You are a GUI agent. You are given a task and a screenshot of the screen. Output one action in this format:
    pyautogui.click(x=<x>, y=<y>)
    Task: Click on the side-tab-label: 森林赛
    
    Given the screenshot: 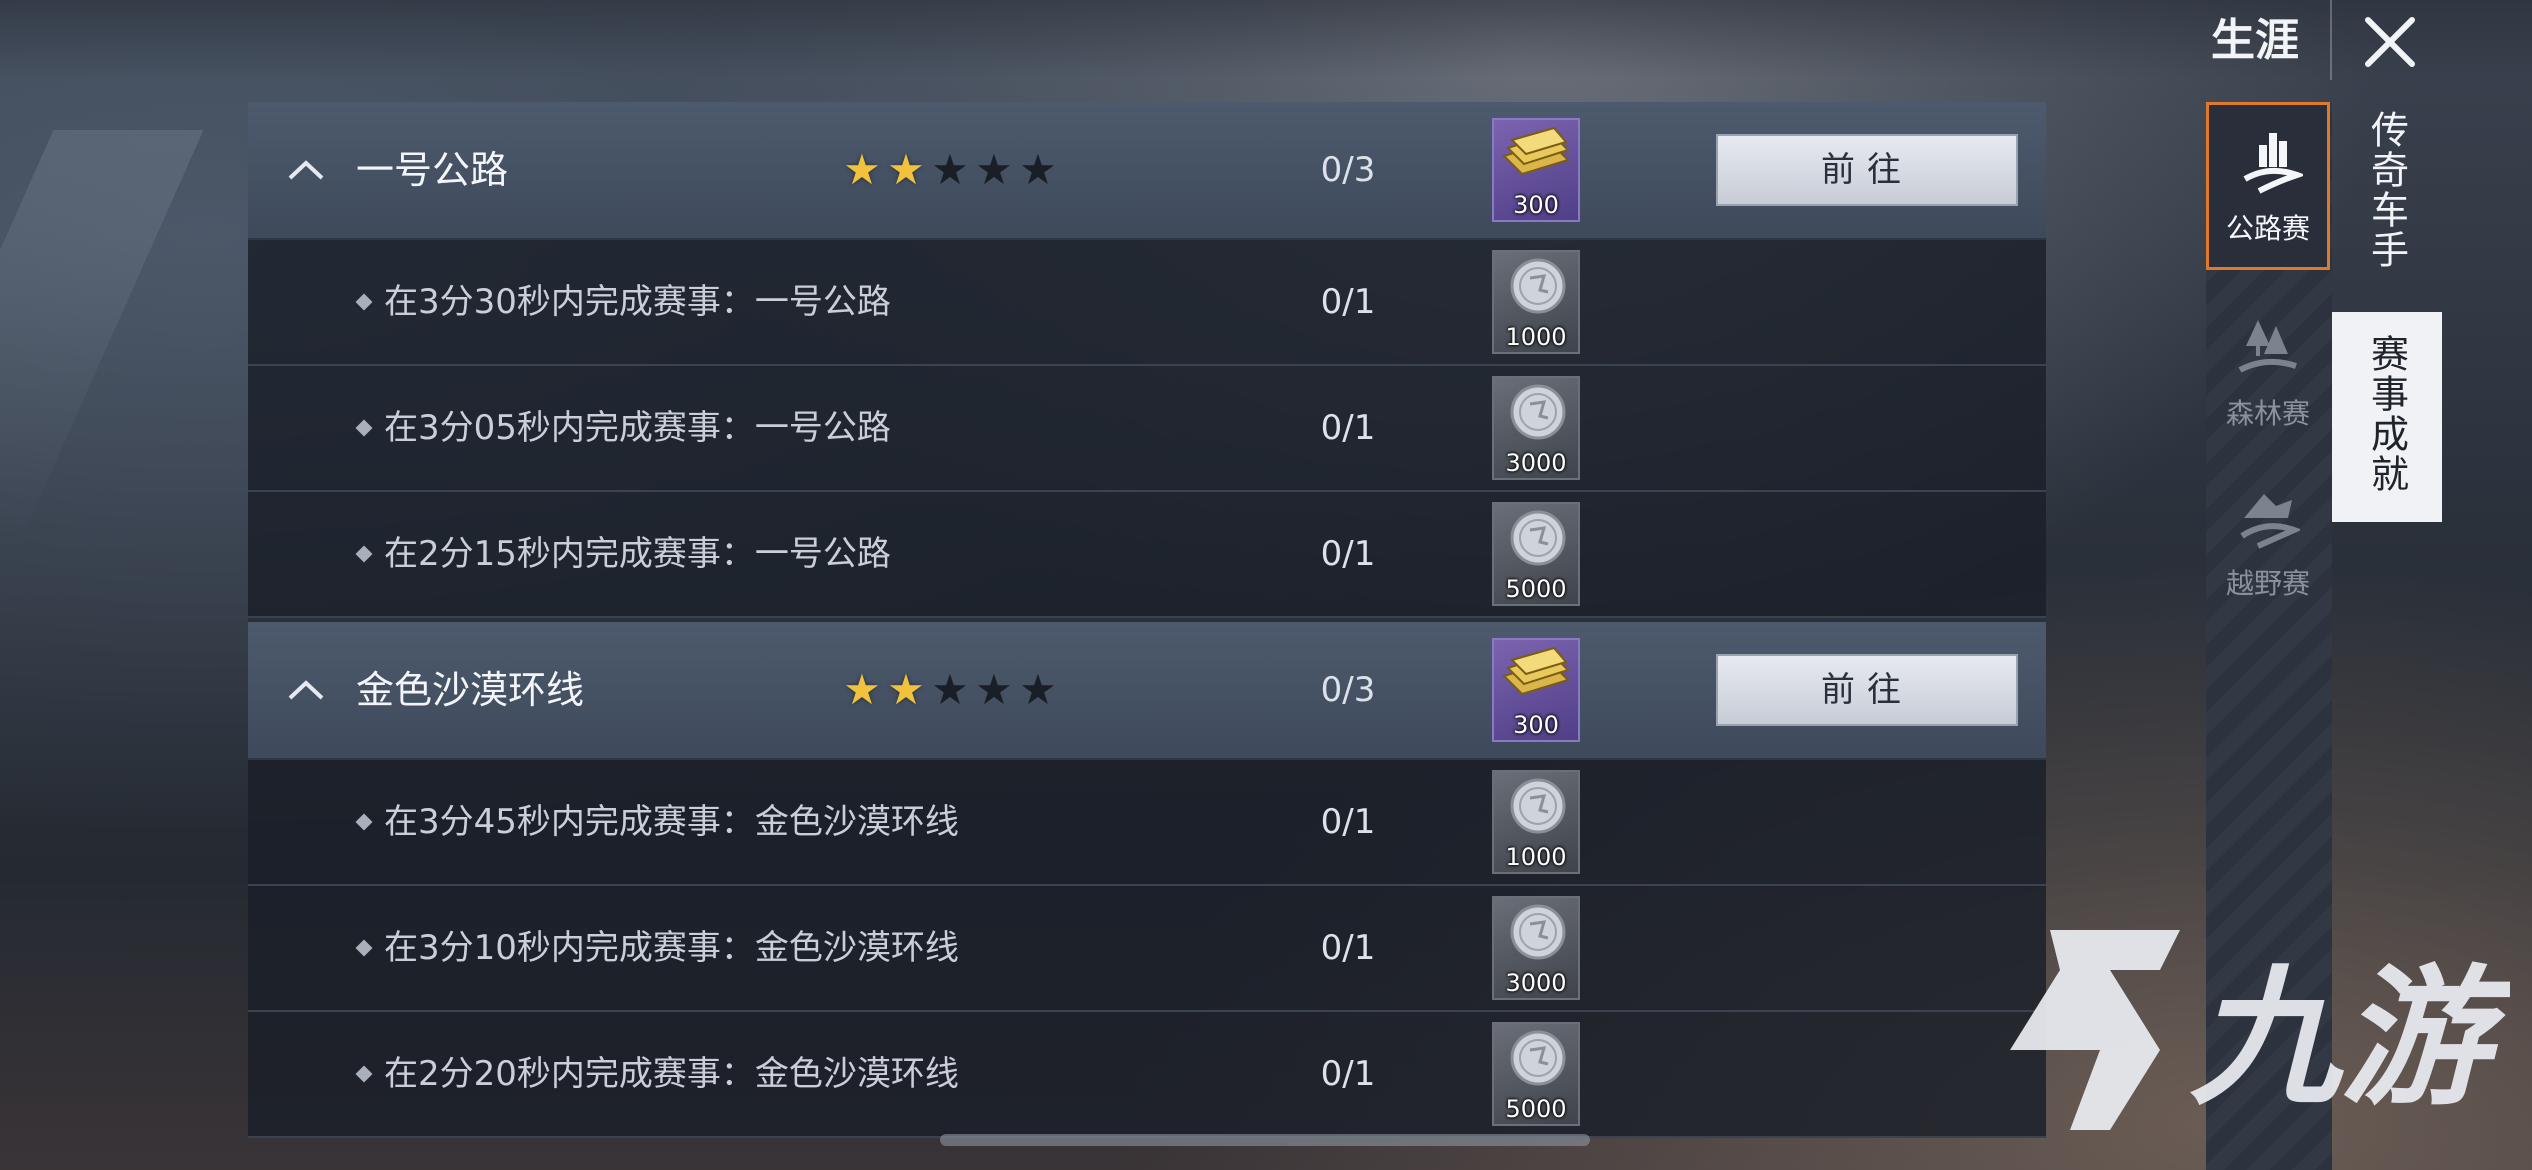 What is the action you would take?
    pyautogui.click(x=2267, y=413)
    